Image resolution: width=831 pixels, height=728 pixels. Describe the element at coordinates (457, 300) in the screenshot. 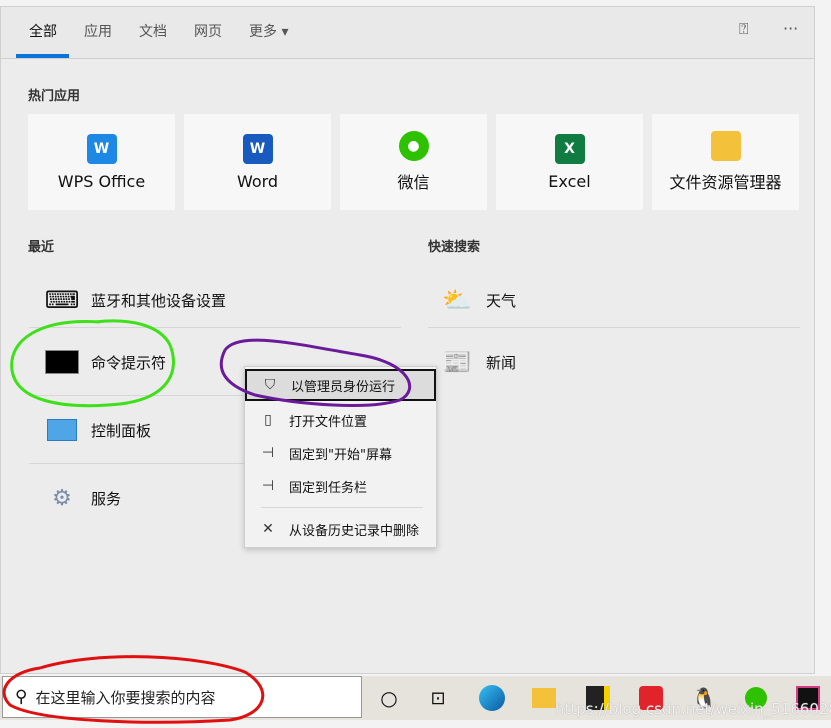

I see `weather-icon: ⛅` at that location.